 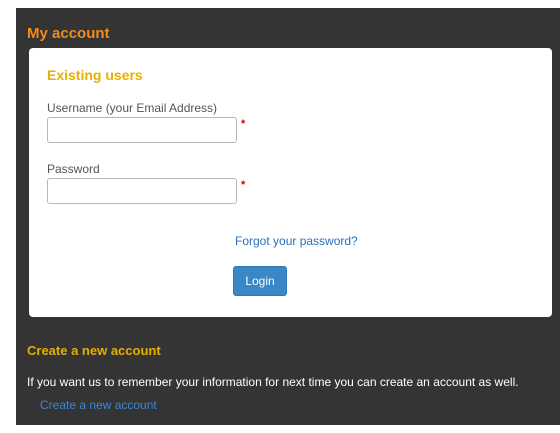 What do you see at coordinates (95, 75) in the screenshot?
I see `existing-users-heading: Existing users` at bounding box center [95, 75].